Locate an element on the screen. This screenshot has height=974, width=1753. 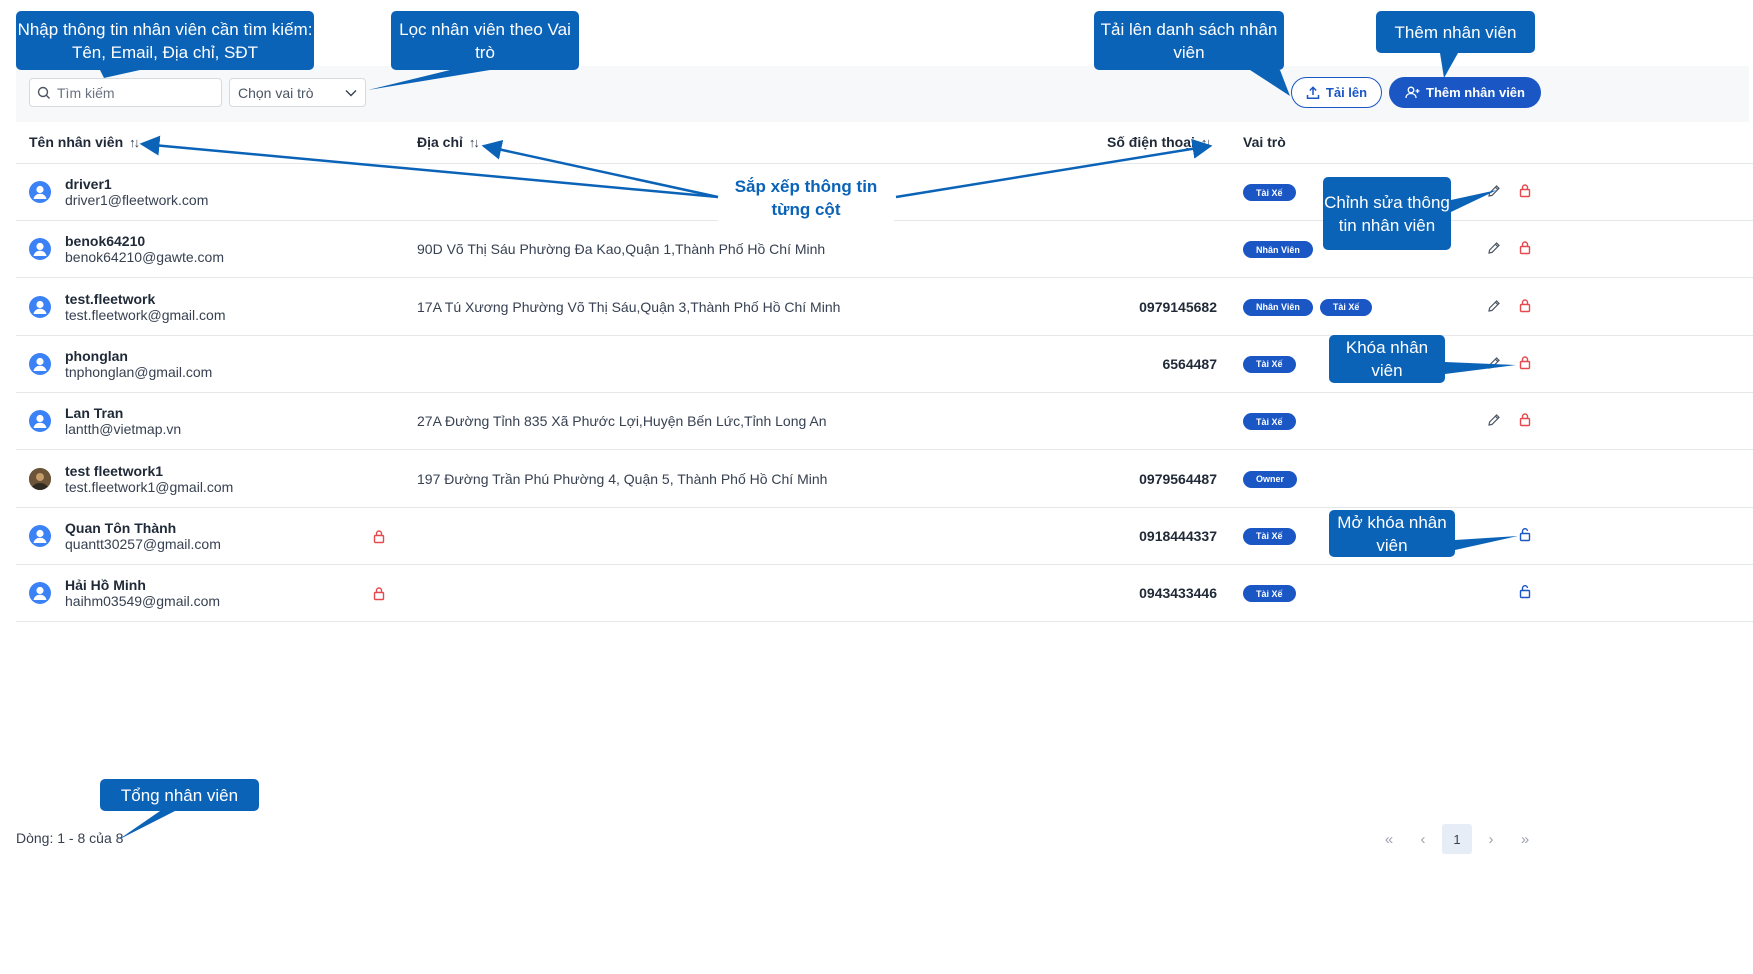
callout-edit: Chỉnh sửa thông tin nhân viên is located at coordinates (1387, 213).